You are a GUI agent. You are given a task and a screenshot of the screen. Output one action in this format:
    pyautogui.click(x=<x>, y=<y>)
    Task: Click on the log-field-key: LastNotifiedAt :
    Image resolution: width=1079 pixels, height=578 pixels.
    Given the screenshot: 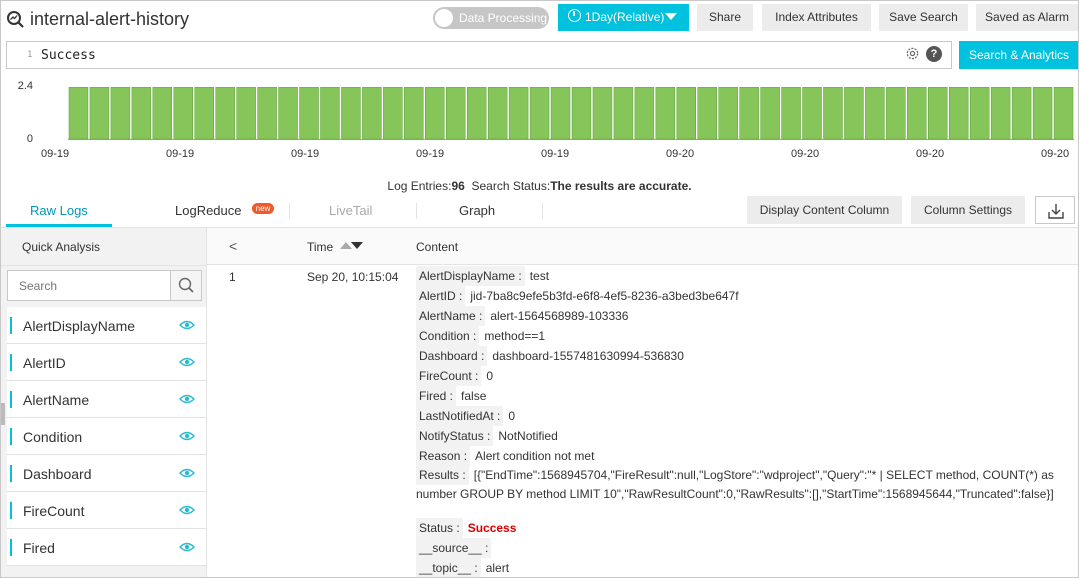 What is the action you would take?
    pyautogui.click(x=460, y=416)
    